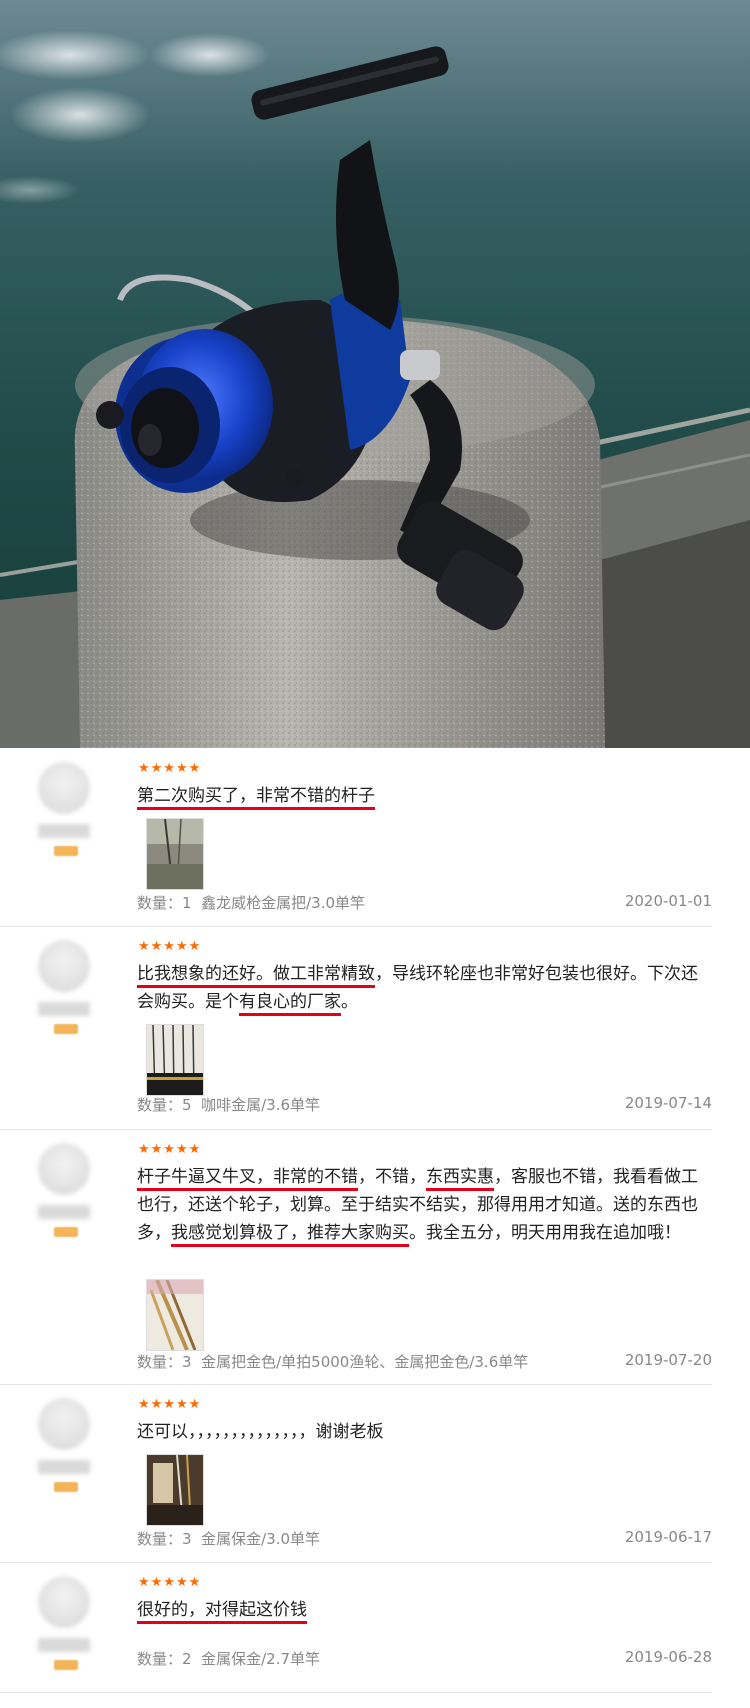 The height and width of the screenshot is (1708, 750). What do you see at coordinates (222, 1610) in the screenshot?
I see `review-text-segment: 很好的，对得起这价钱` at bounding box center [222, 1610].